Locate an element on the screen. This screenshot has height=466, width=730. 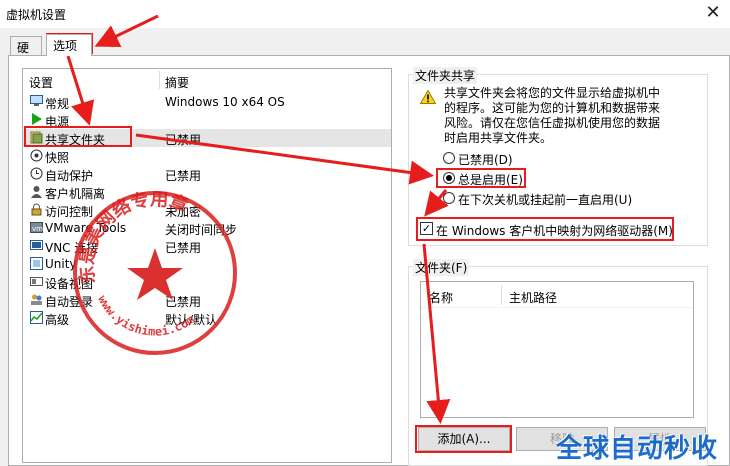
users-icon is located at coordinates (36, 299).